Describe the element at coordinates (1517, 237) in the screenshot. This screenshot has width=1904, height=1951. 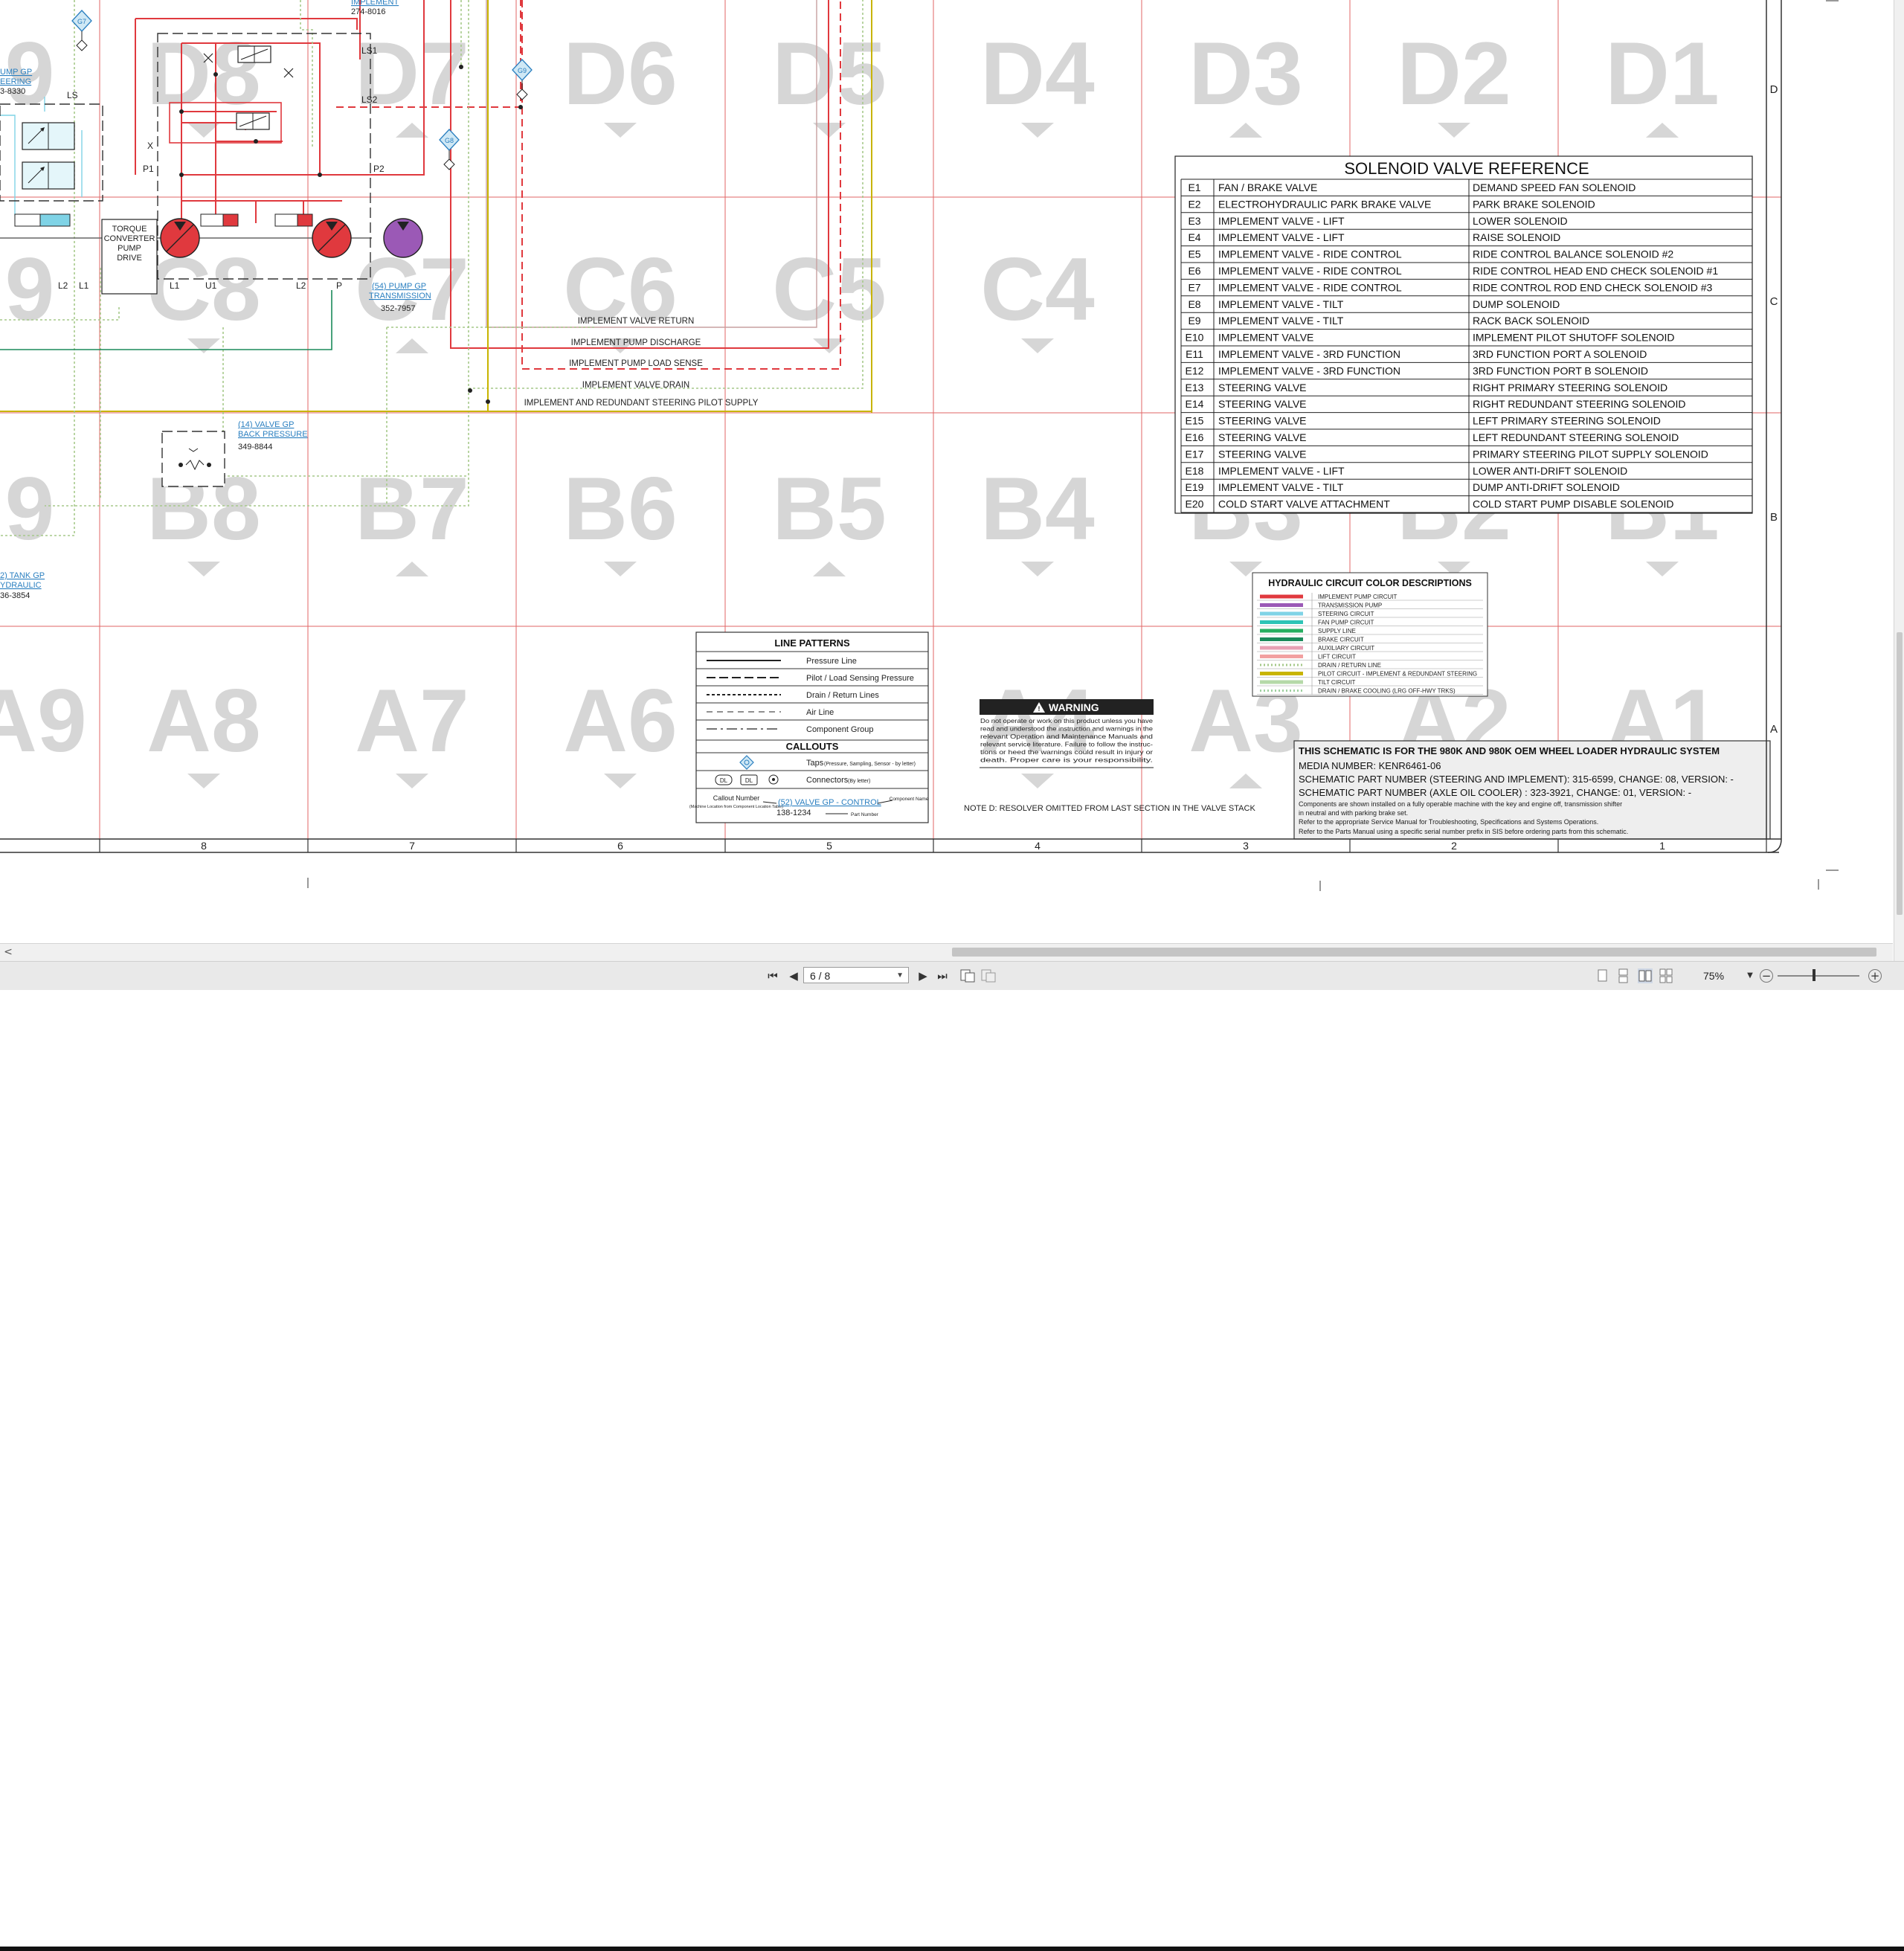
I see `solenoid-name: RAISE SOLENOID` at that location.